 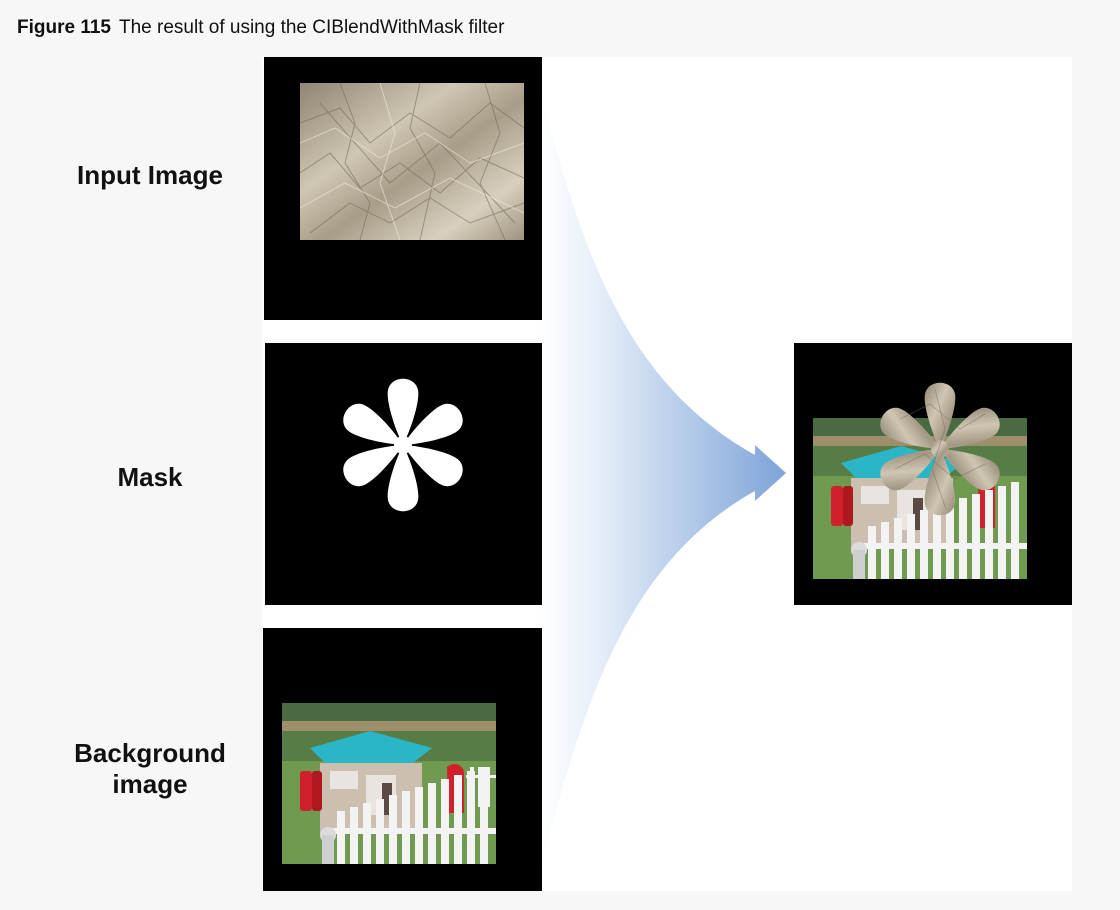 What do you see at coordinates (64, 27) in the screenshot?
I see `figure-number: Figure 115` at bounding box center [64, 27].